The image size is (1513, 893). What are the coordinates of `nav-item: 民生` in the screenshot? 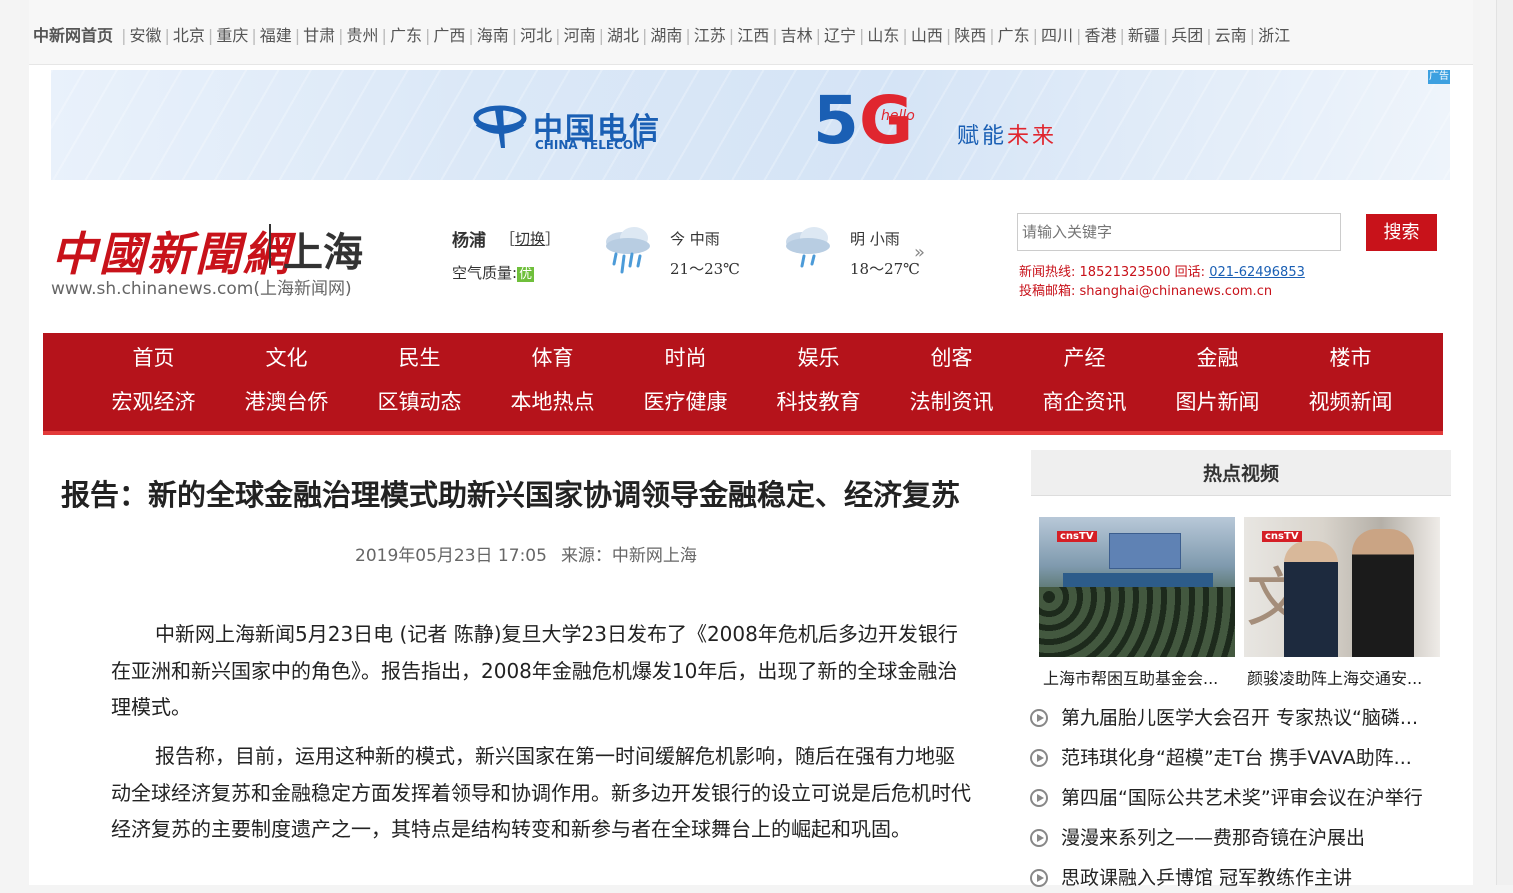 It's located at (419, 358).